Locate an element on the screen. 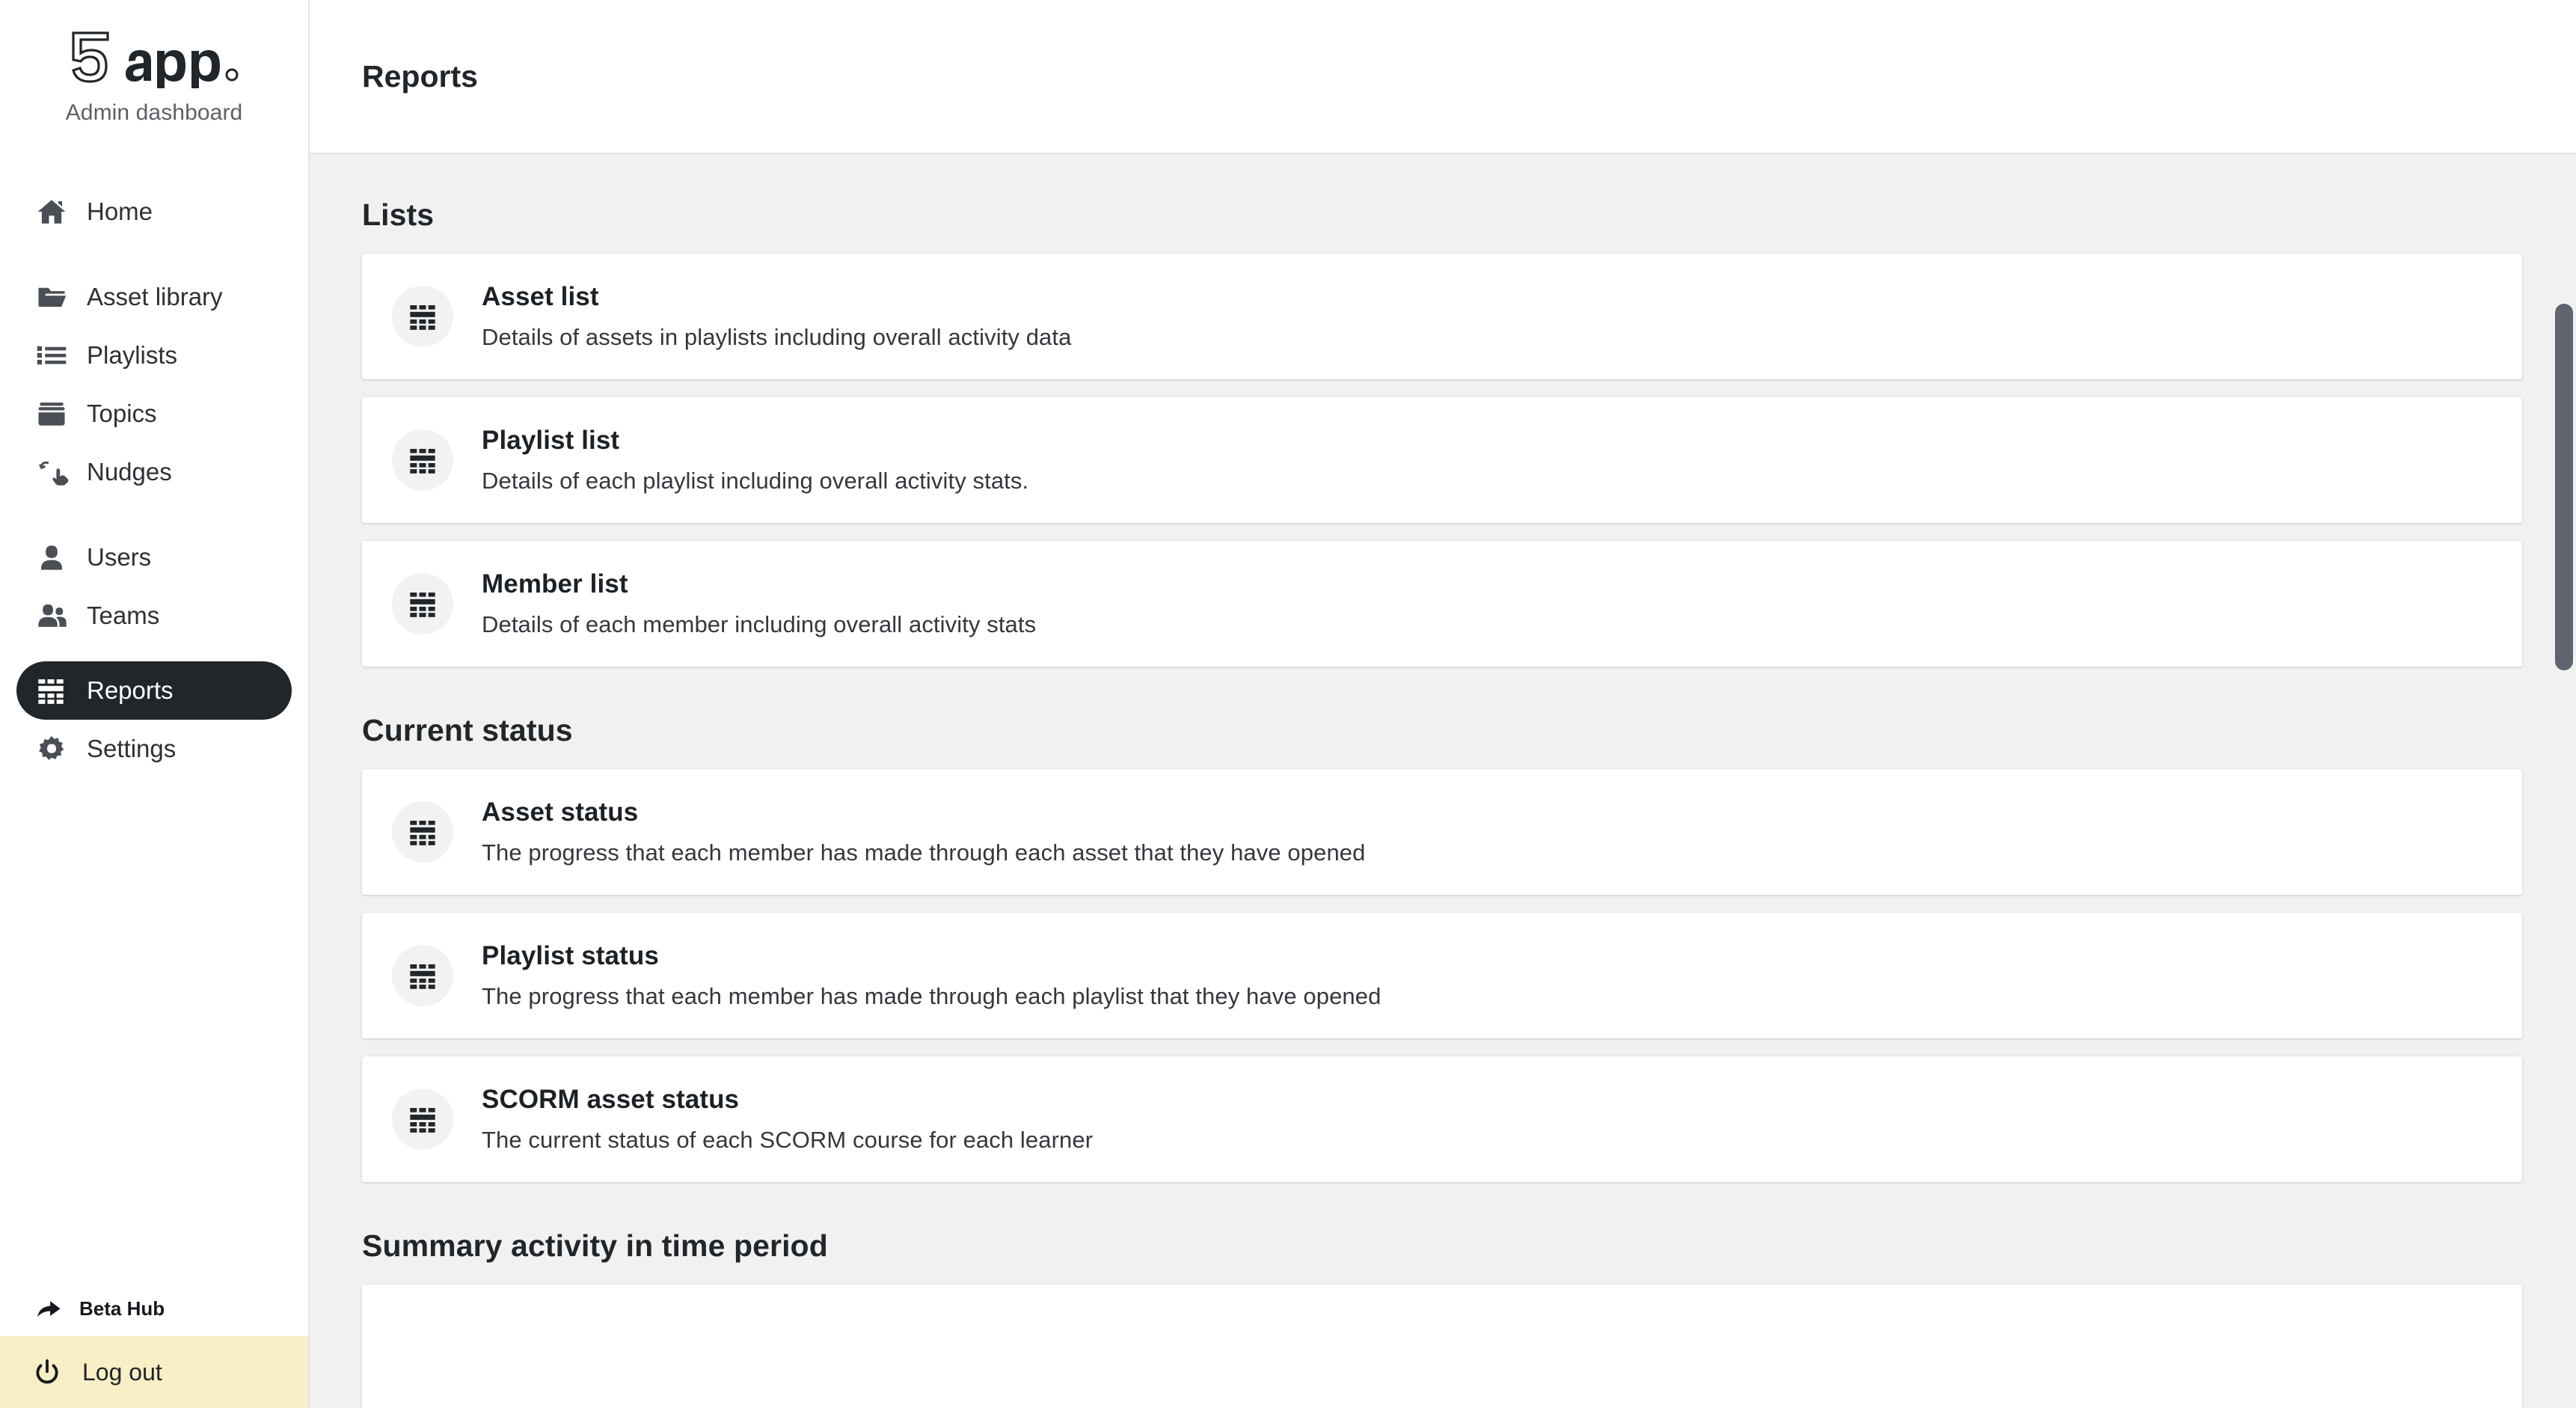 The image size is (2576, 1408). page-header: Reports is located at coordinates (1443, 77).